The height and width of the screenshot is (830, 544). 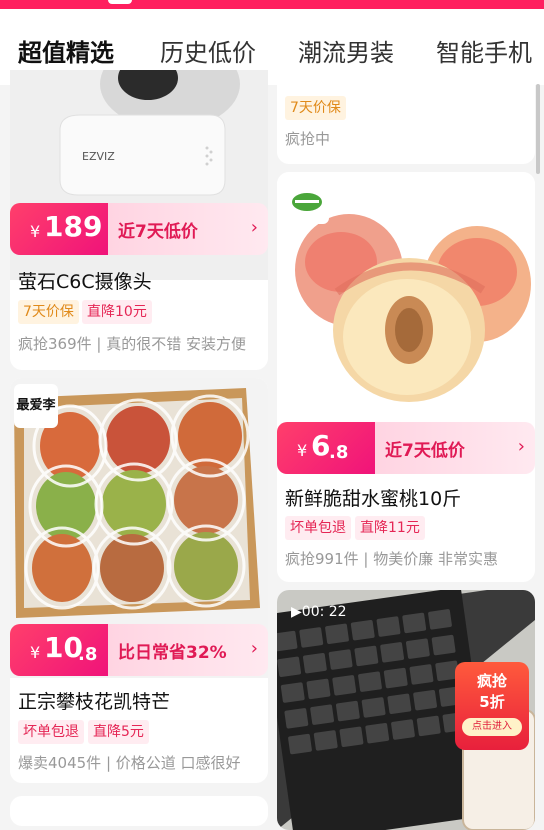 What do you see at coordinates (491, 681) in the screenshot?
I see `flash-sale-title: 疯抢` at bounding box center [491, 681].